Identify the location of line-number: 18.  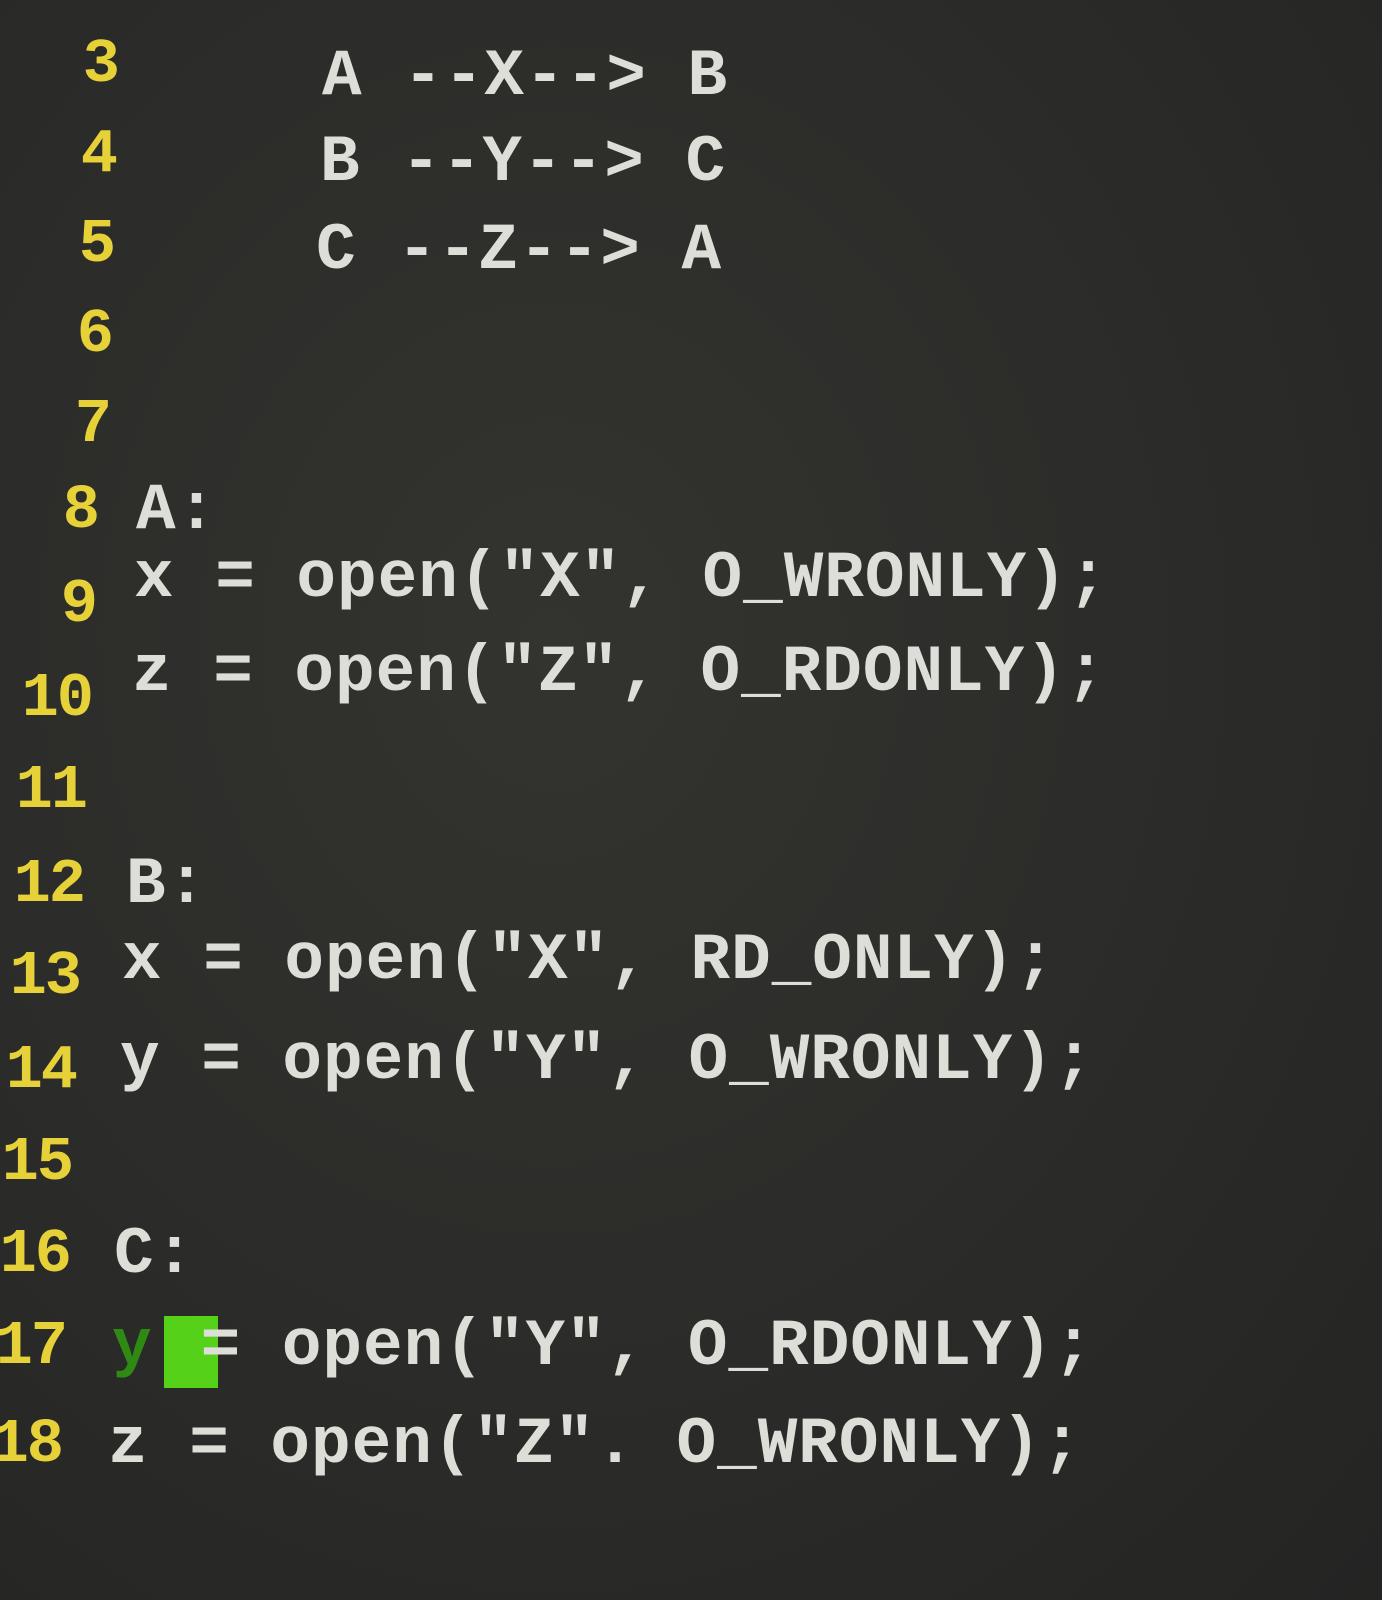
(32, 1444).